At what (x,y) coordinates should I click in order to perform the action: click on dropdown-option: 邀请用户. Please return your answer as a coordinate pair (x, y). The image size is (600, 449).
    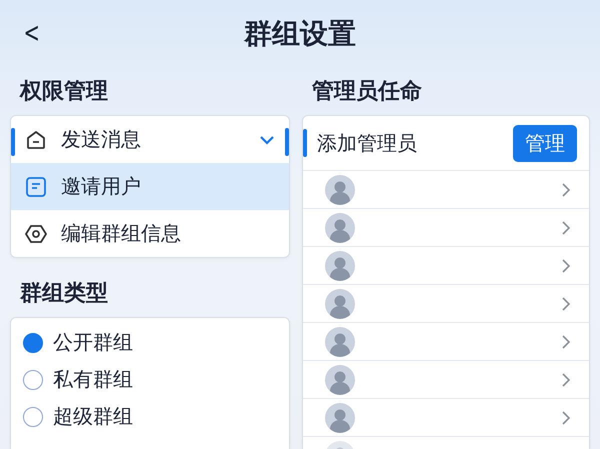
    Looking at the image, I should click on (150, 186).